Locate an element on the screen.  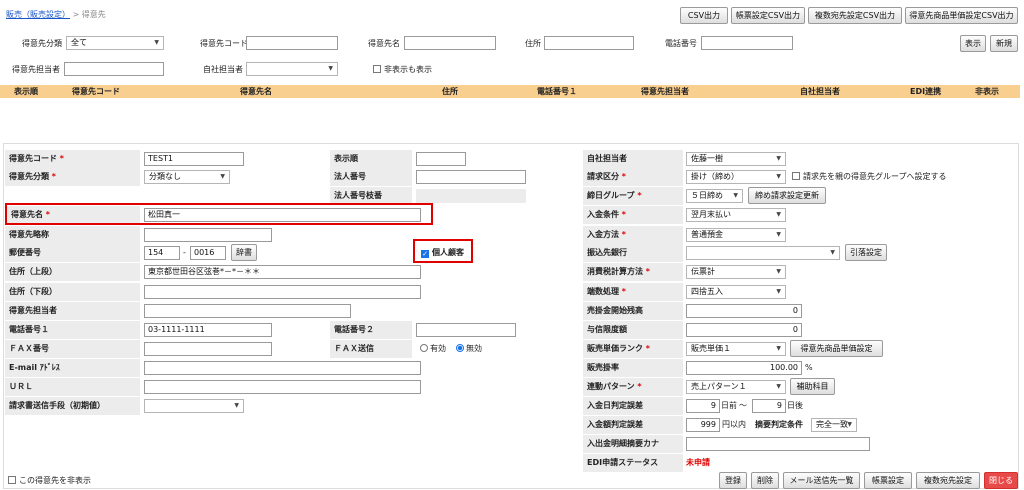
date-before-input: 9 is located at coordinates (703, 406).